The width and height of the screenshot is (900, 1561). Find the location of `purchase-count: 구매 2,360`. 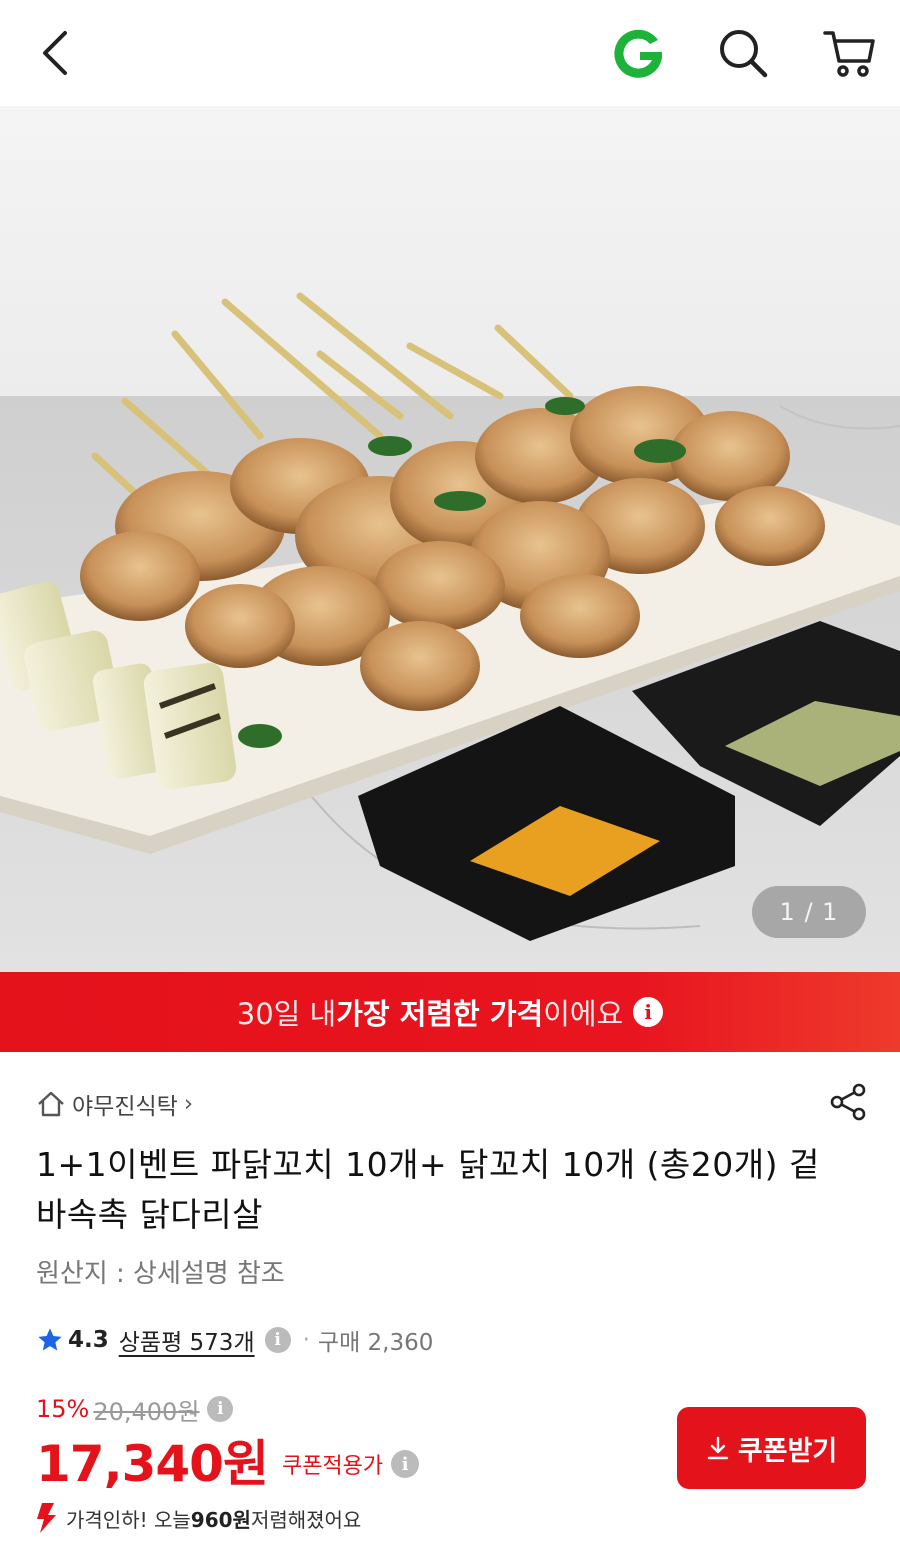

purchase-count: 구매 2,360 is located at coordinates (375, 1343).